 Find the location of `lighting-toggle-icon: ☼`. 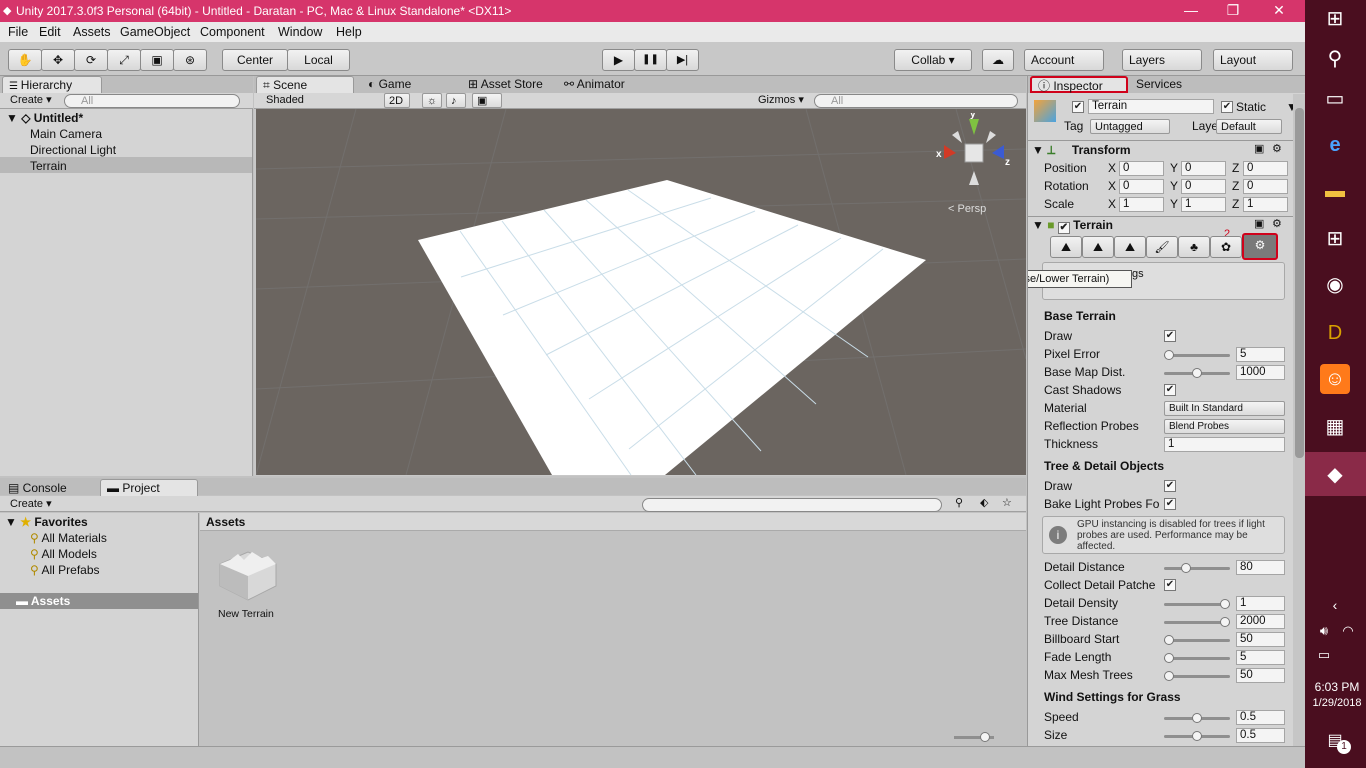

lighting-toggle-icon: ☼ is located at coordinates (432, 100).